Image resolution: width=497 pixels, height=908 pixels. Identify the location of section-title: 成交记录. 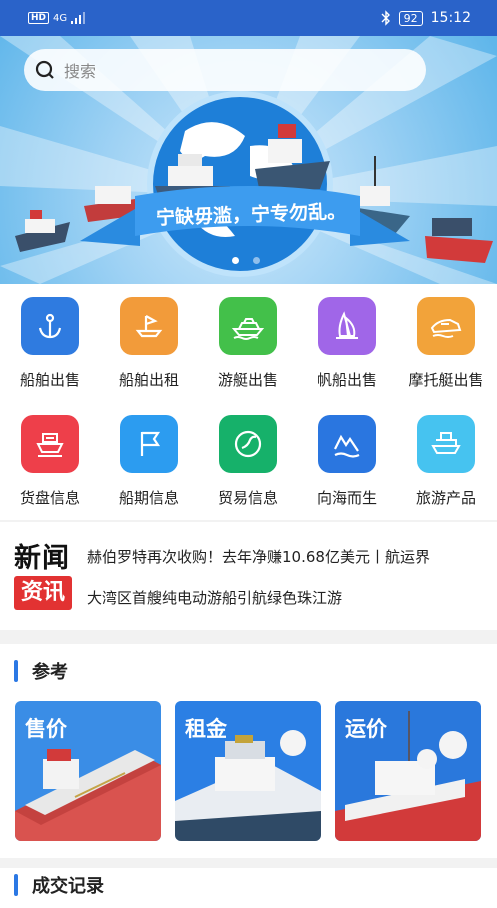
(68, 886).